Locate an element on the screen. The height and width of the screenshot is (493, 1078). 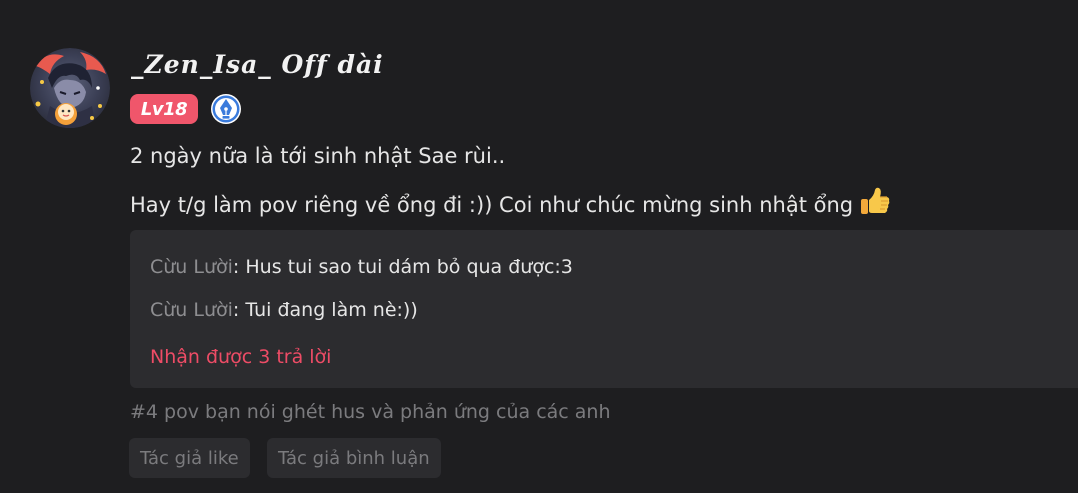
level-badge: Lv18 is located at coordinates (164, 109).